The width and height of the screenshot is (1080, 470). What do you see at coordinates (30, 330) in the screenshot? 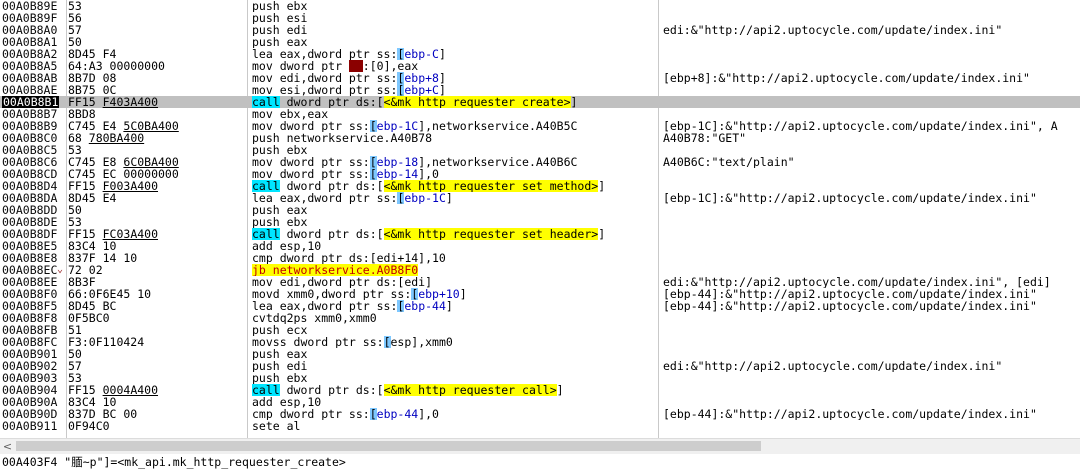
I see `instruction-address: 00A0B8FB` at bounding box center [30, 330].